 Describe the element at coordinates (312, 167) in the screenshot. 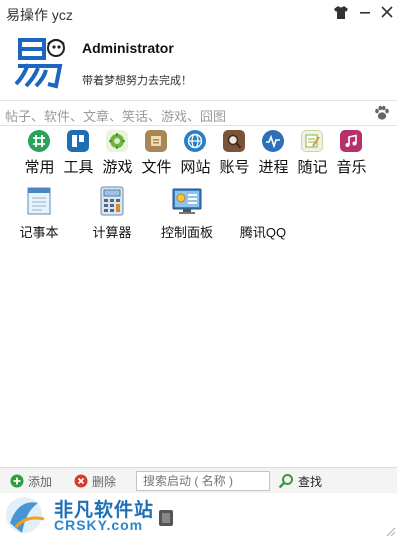

I see `tab-label: 随记` at that location.